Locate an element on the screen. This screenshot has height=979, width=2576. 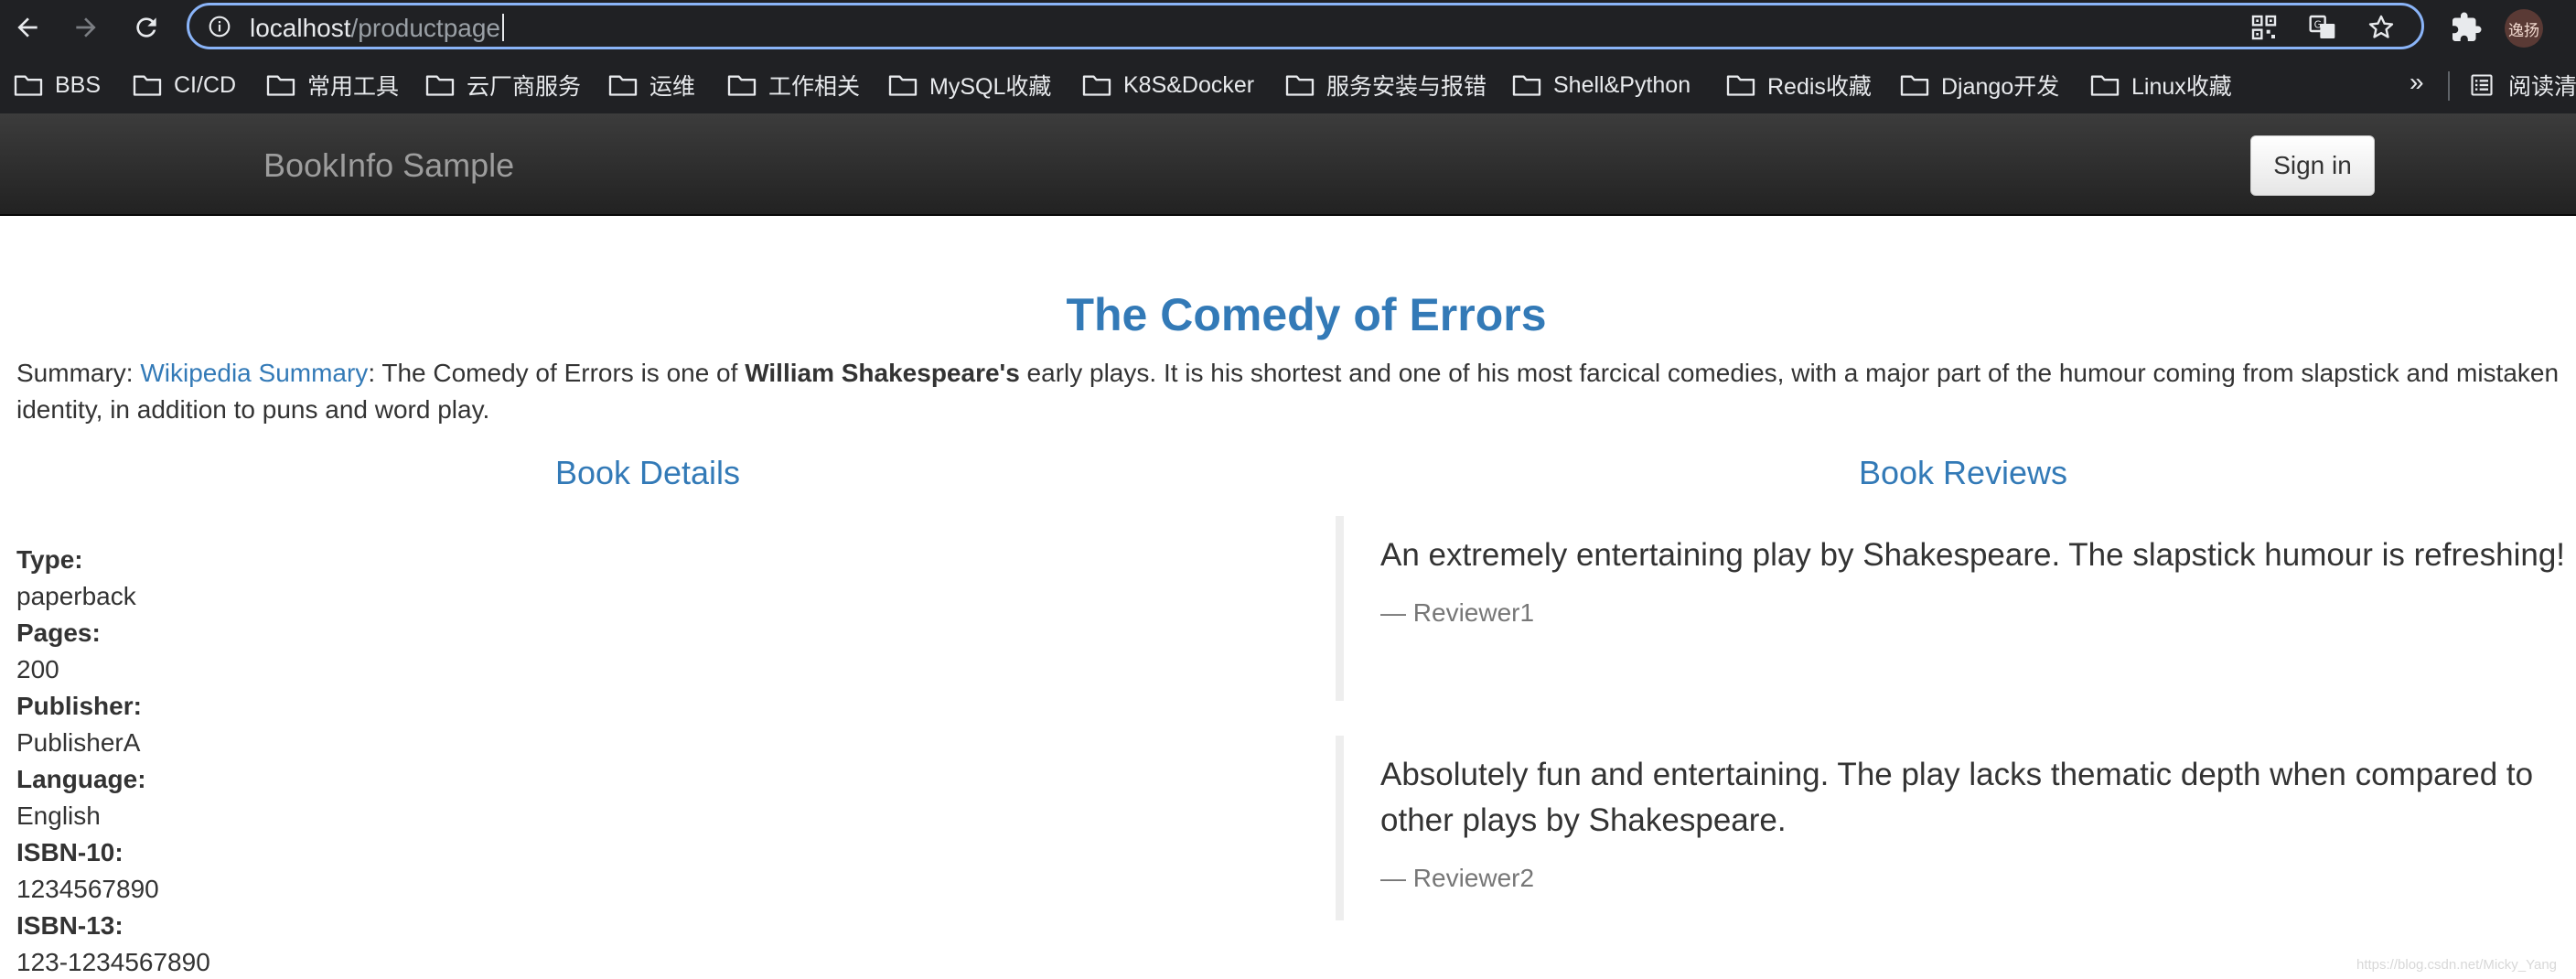
bookmark-folder: Shell&Python is located at coordinates (1600, 85).